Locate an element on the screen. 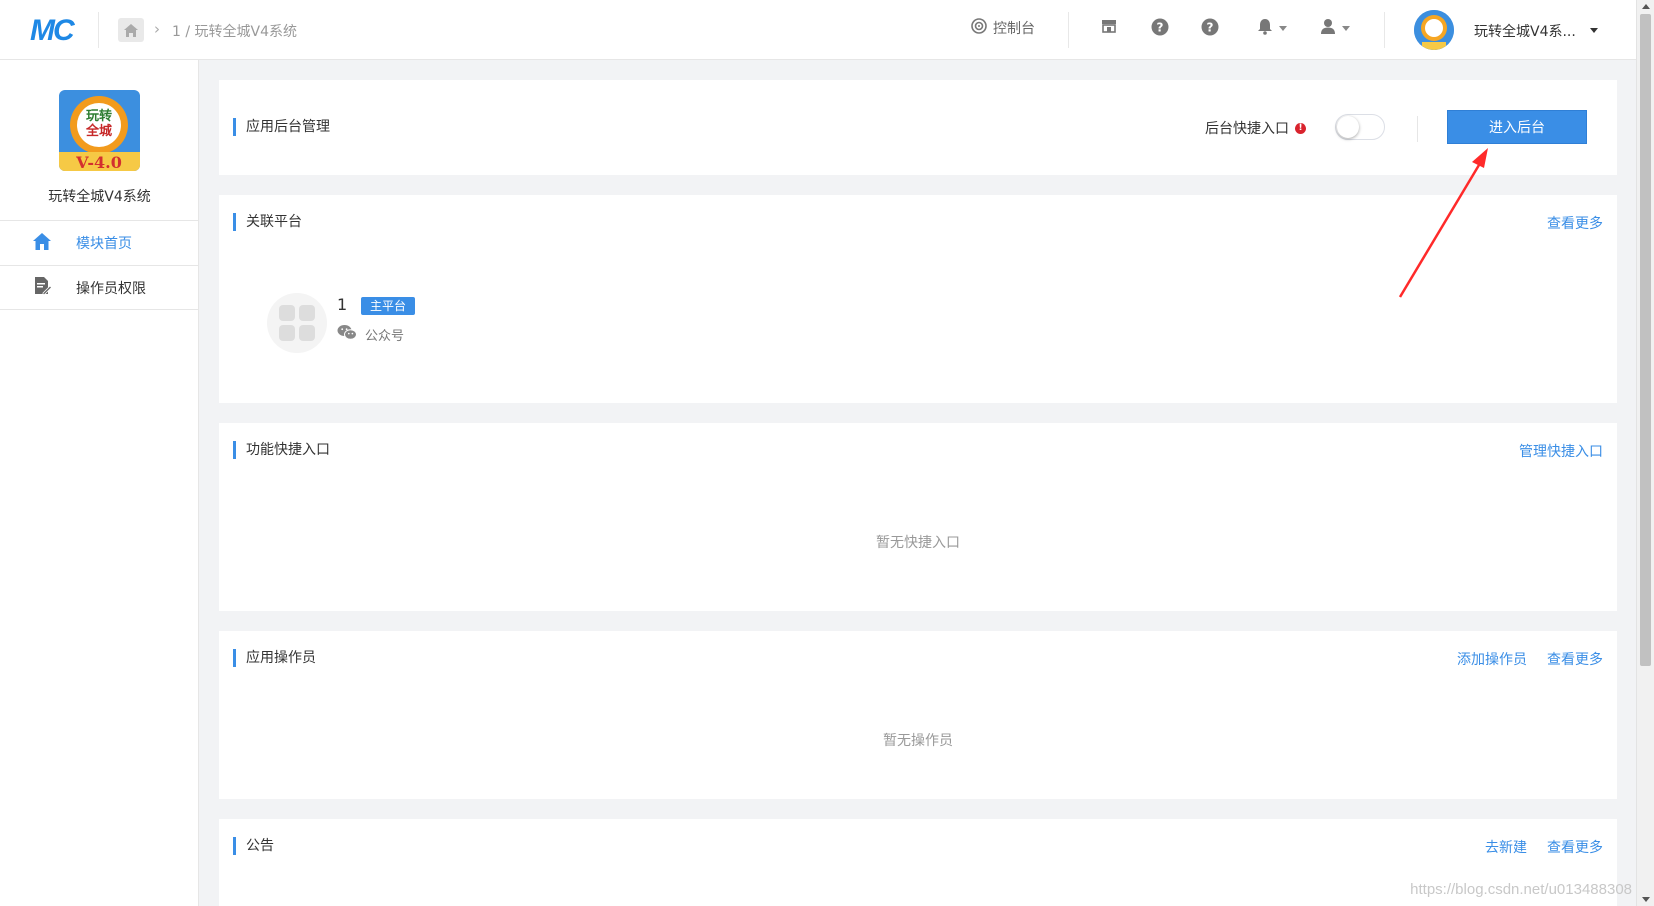  svg-text: V-4.0 is located at coordinates (98, 162).